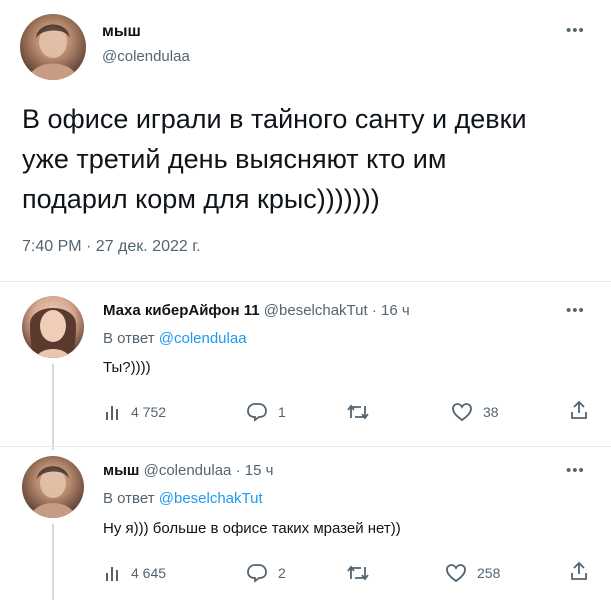 Image resolution: width=611 pixels, height=600 pixels. I want to click on reply-author-handle: @colendulaa, so click(188, 470).